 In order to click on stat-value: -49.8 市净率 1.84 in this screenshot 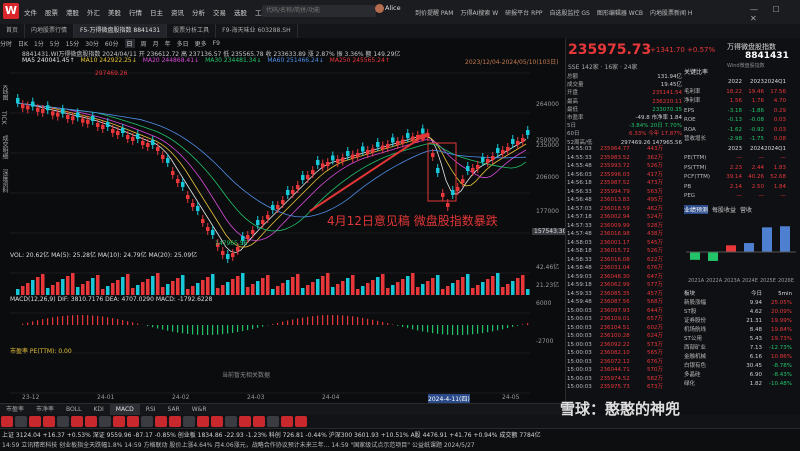, I will do `click(644, 118)`.